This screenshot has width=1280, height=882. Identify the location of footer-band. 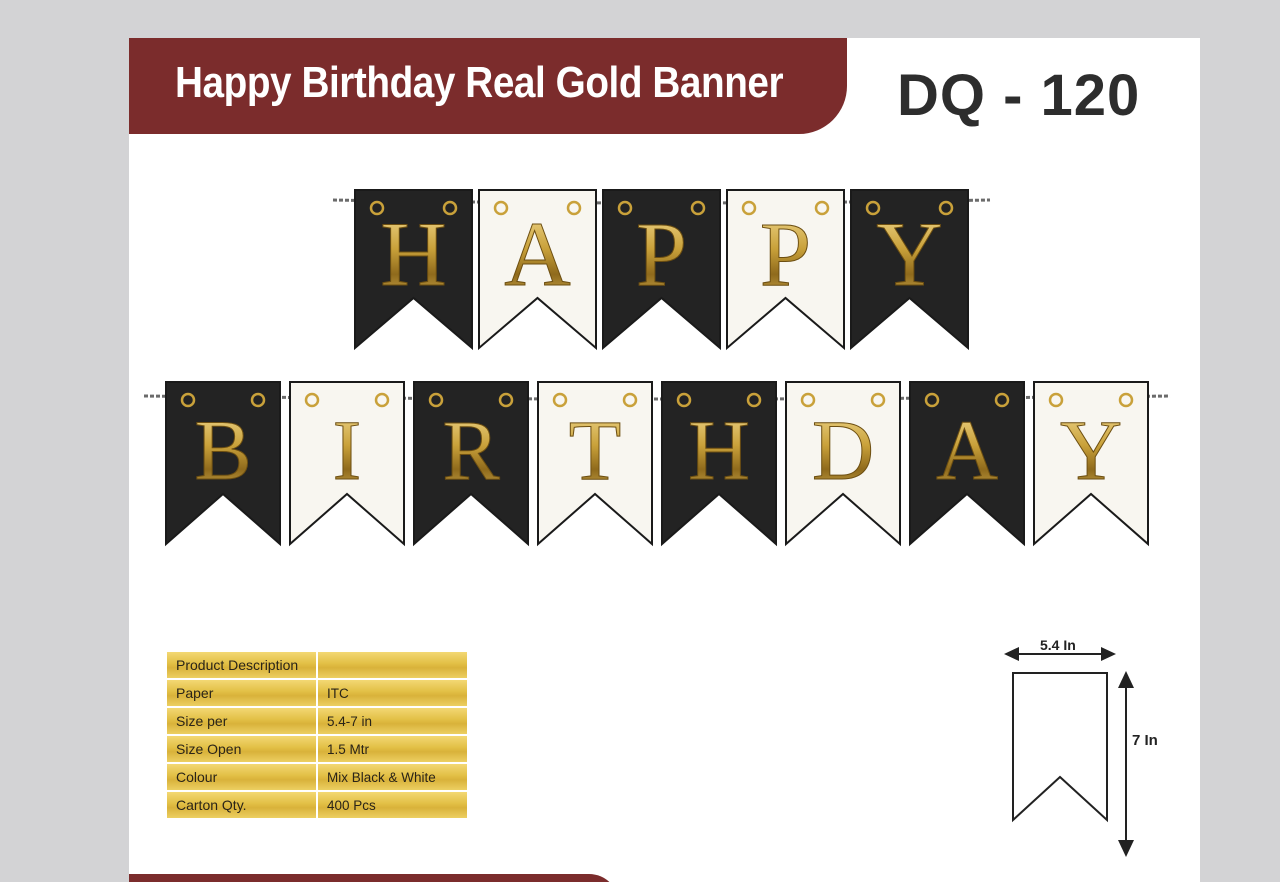
(374, 878).